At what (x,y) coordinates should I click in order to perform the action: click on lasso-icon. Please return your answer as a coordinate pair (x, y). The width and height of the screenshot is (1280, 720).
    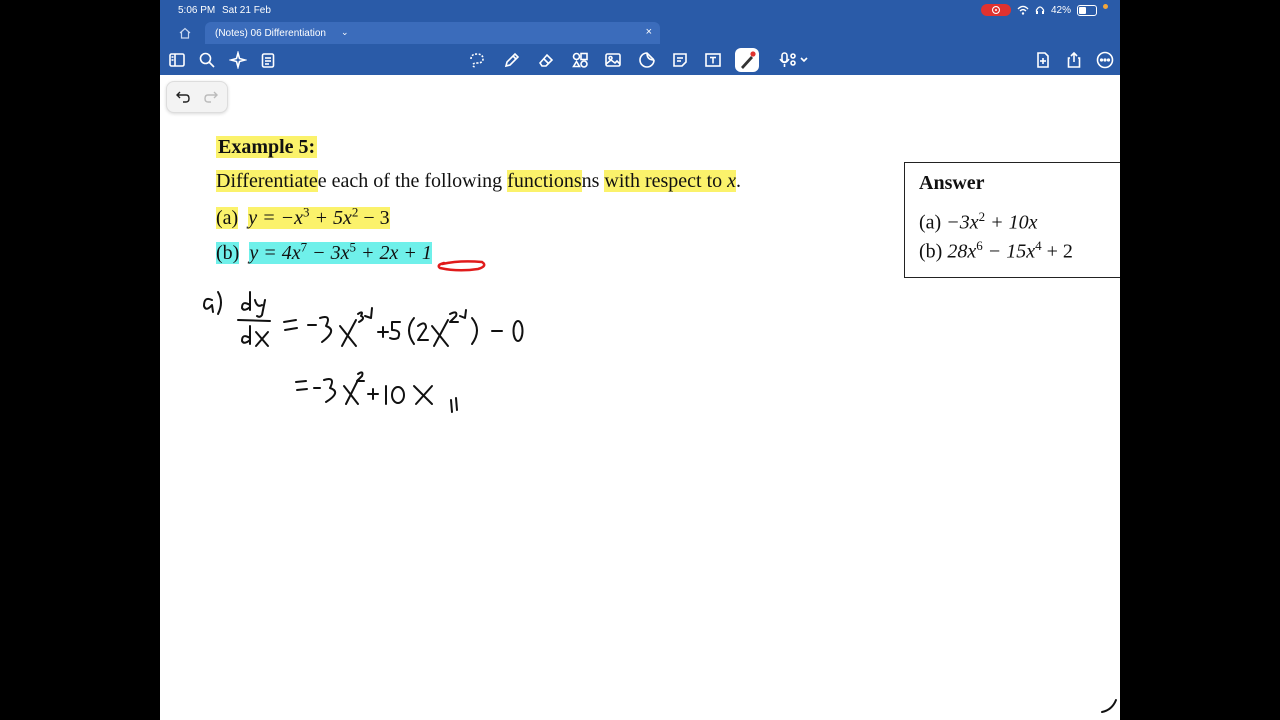
    Looking at the image, I should click on (477, 60).